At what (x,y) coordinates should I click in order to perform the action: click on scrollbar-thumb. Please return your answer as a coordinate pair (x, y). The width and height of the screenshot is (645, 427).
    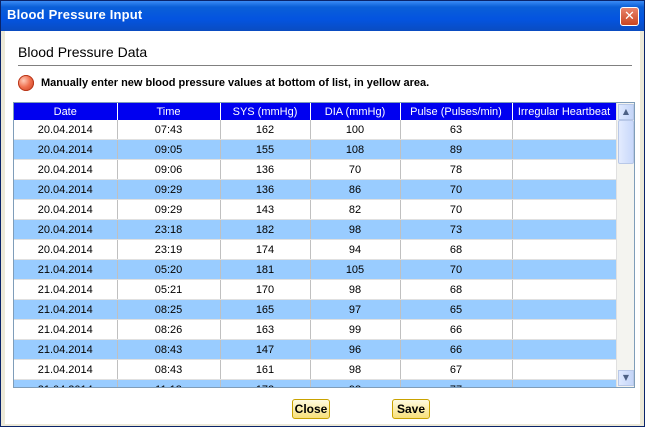
    Looking at the image, I should click on (626, 142).